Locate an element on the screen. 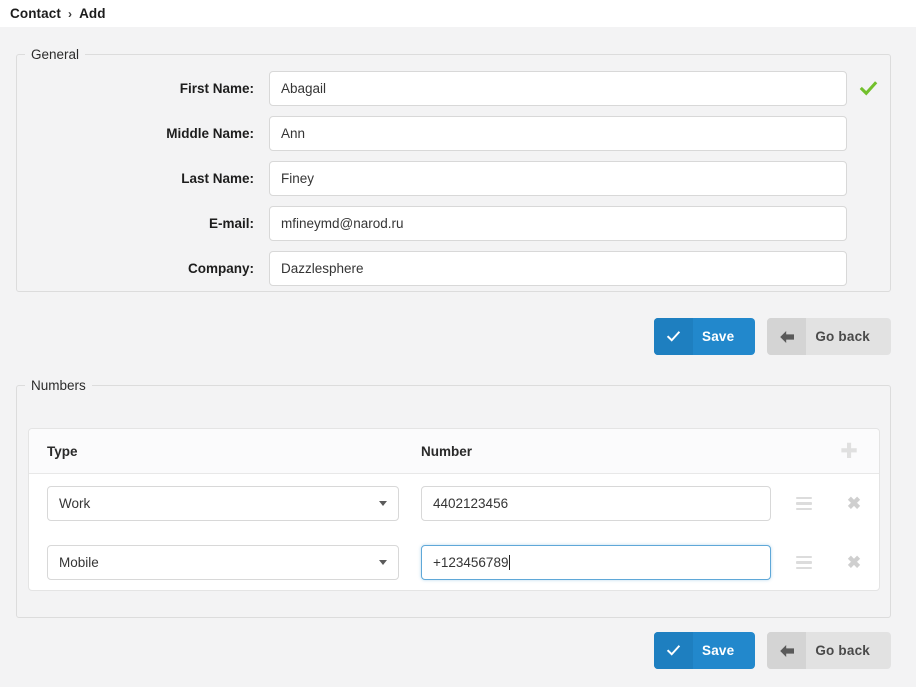 The width and height of the screenshot is (916, 687). tab-strip: Contact › Add is located at coordinates (458, 13).